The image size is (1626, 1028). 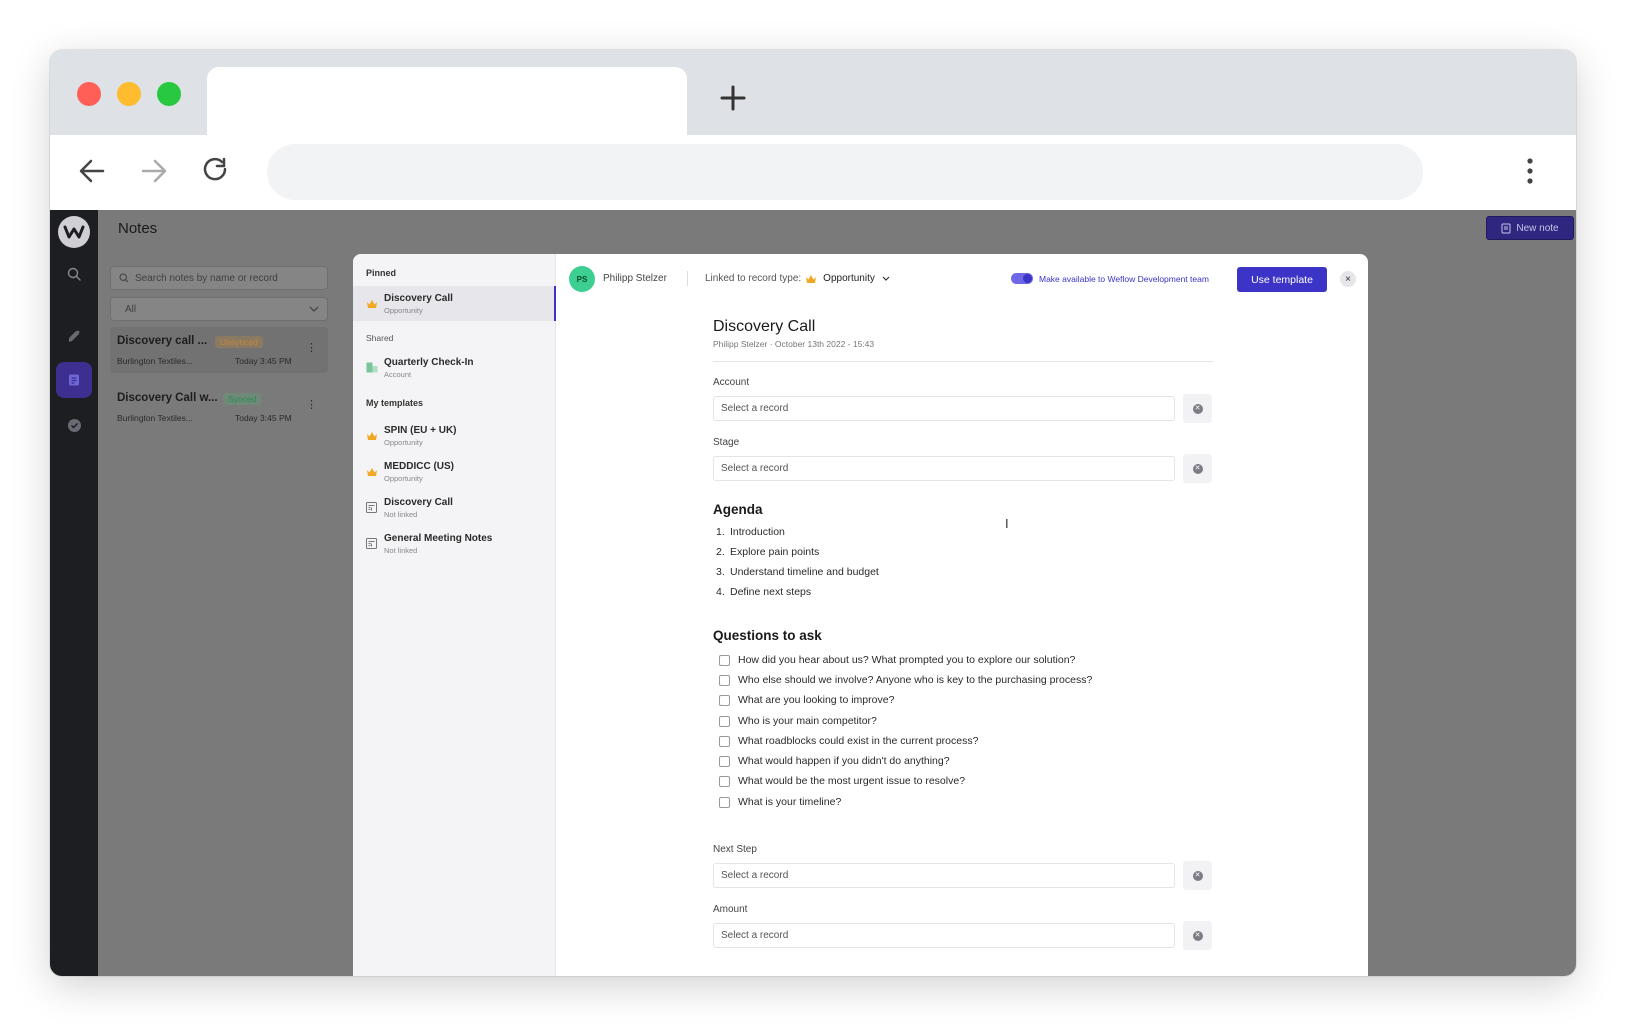 What do you see at coordinates (764, 326) in the screenshot?
I see `doc-title: Discovery Call` at bounding box center [764, 326].